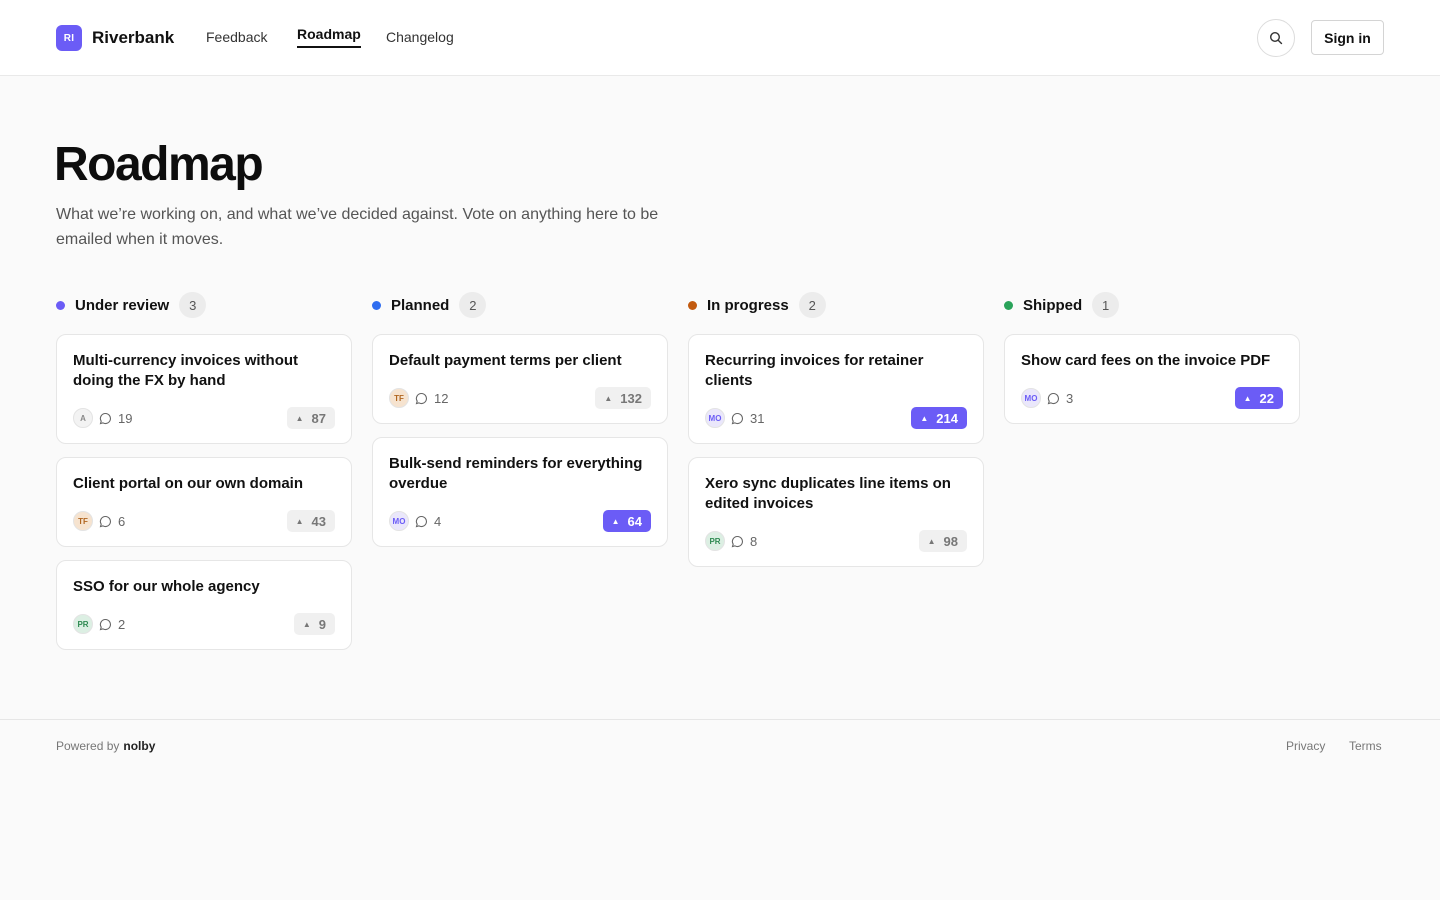 The width and height of the screenshot is (1440, 900). What do you see at coordinates (950, 541) in the screenshot?
I see `vote-count: 98` at bounding box center [950, 541].